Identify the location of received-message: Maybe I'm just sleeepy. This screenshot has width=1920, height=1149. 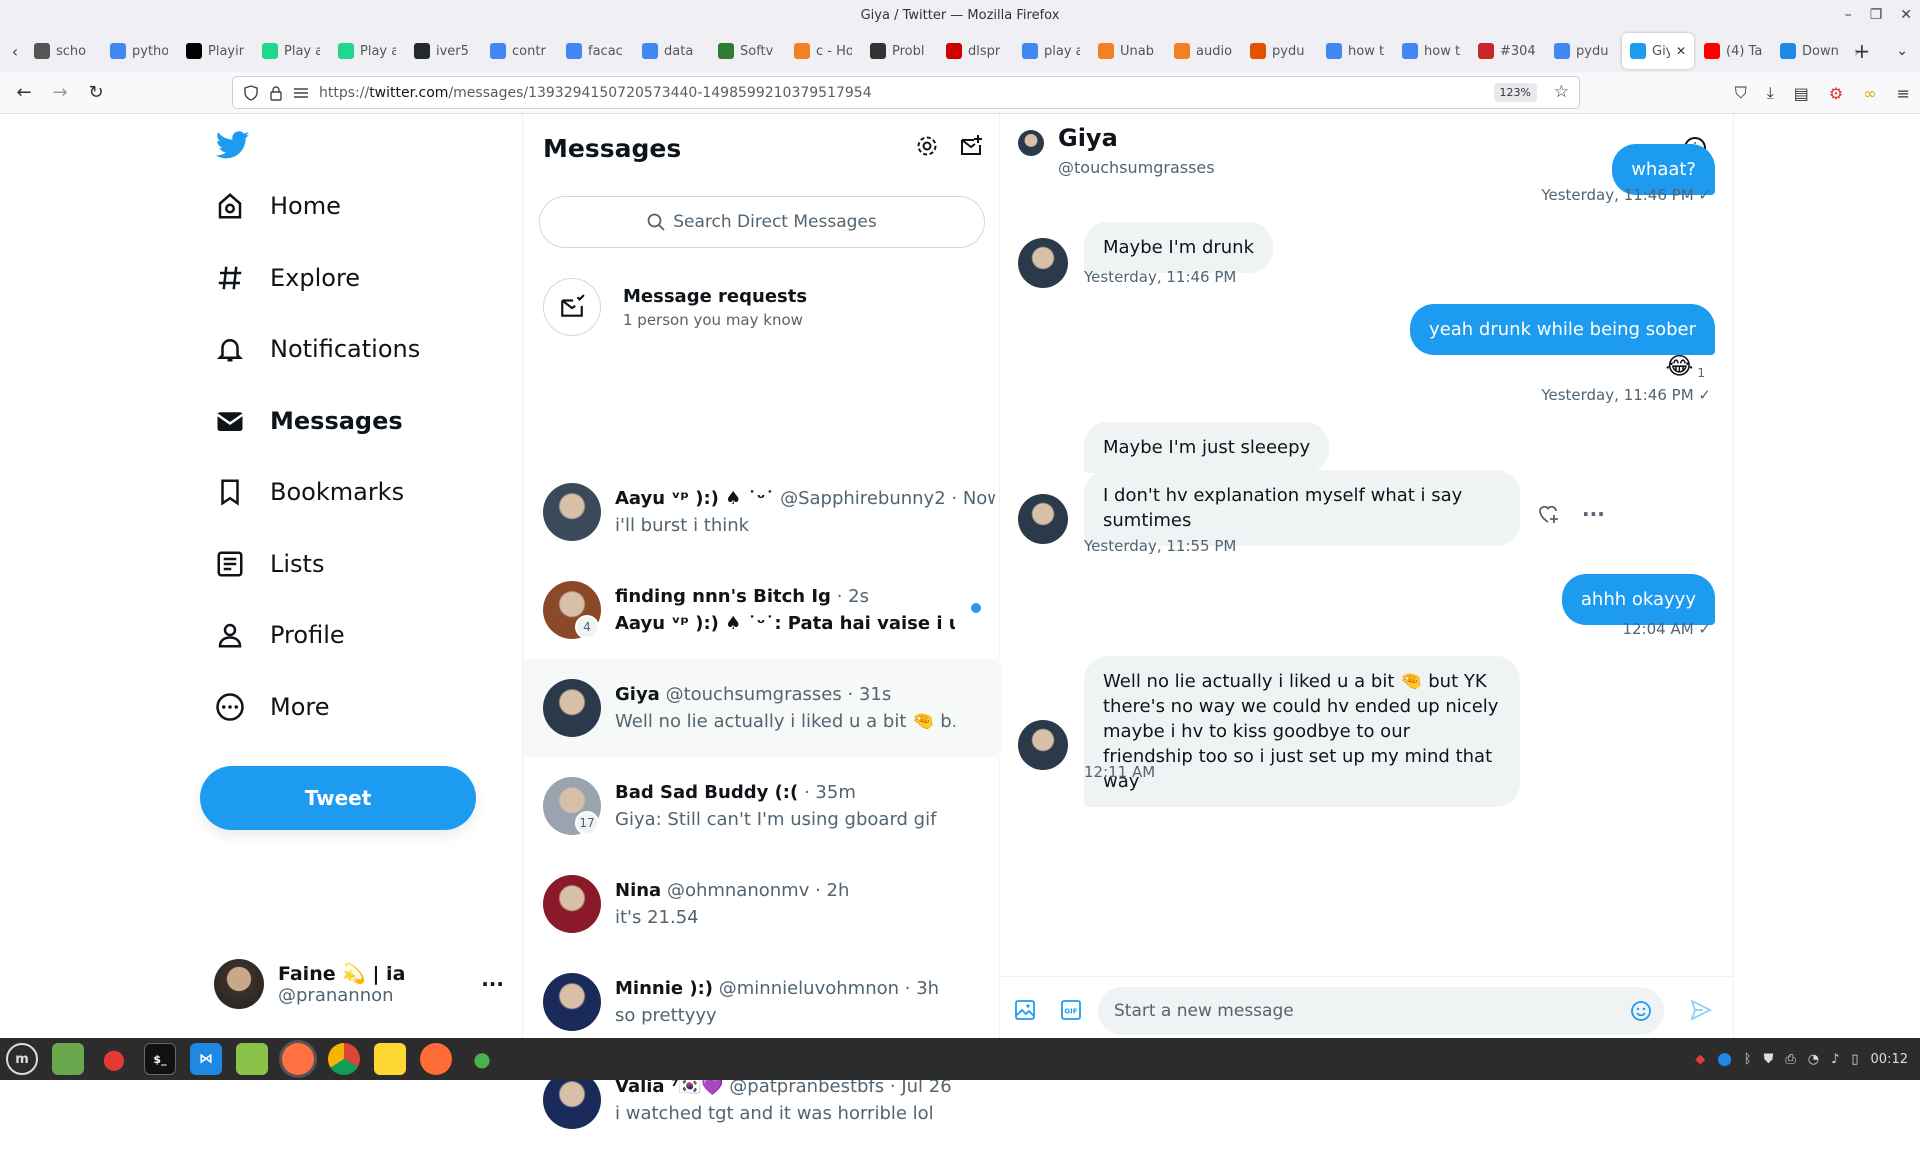
(1207, 447).